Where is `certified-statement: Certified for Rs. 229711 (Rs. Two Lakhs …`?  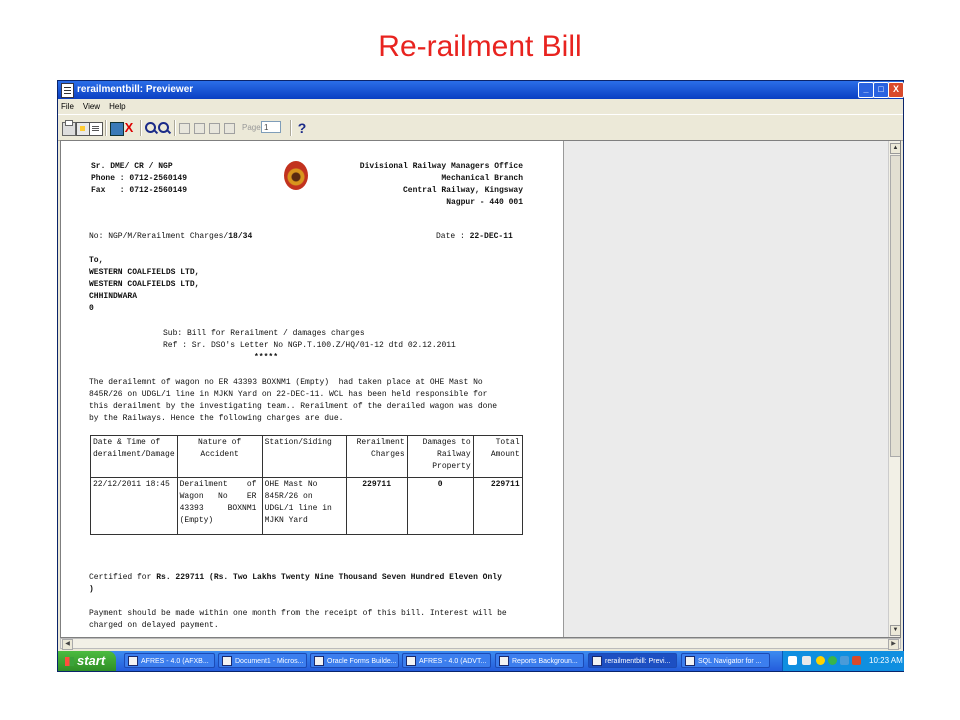
certified-statement: Certified for Rs. 229711 (Rs. Two Lakhs … is located at coordinates (295, 584).